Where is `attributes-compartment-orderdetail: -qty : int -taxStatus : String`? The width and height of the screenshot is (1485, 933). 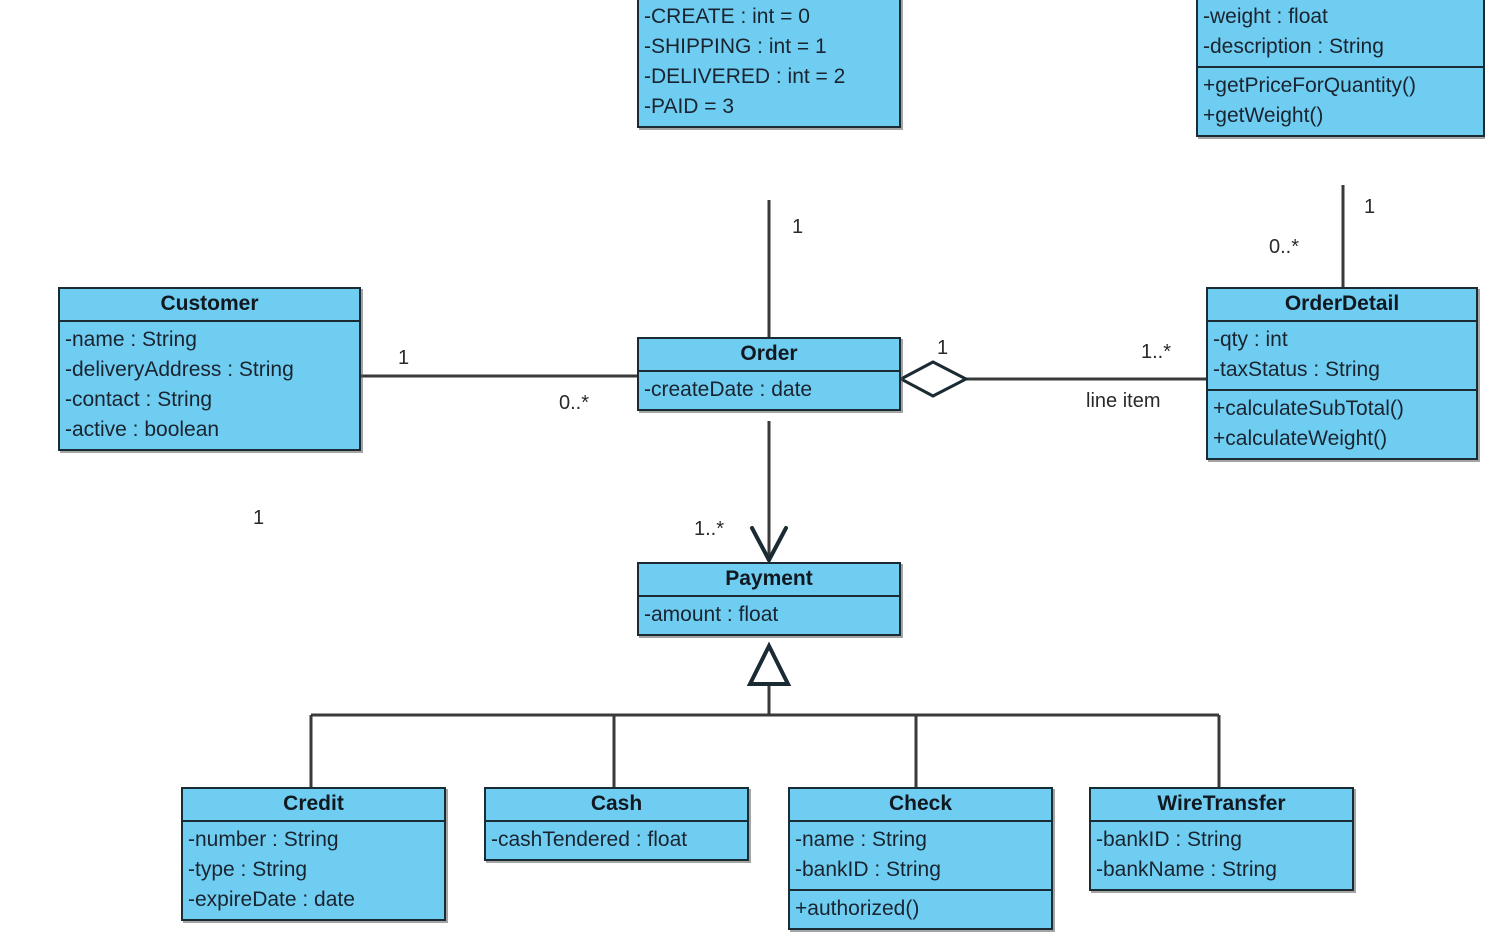
attributes-compartment-orderdetail: -qty : int -taxStatus : String is located at coordinates (1342, 356).